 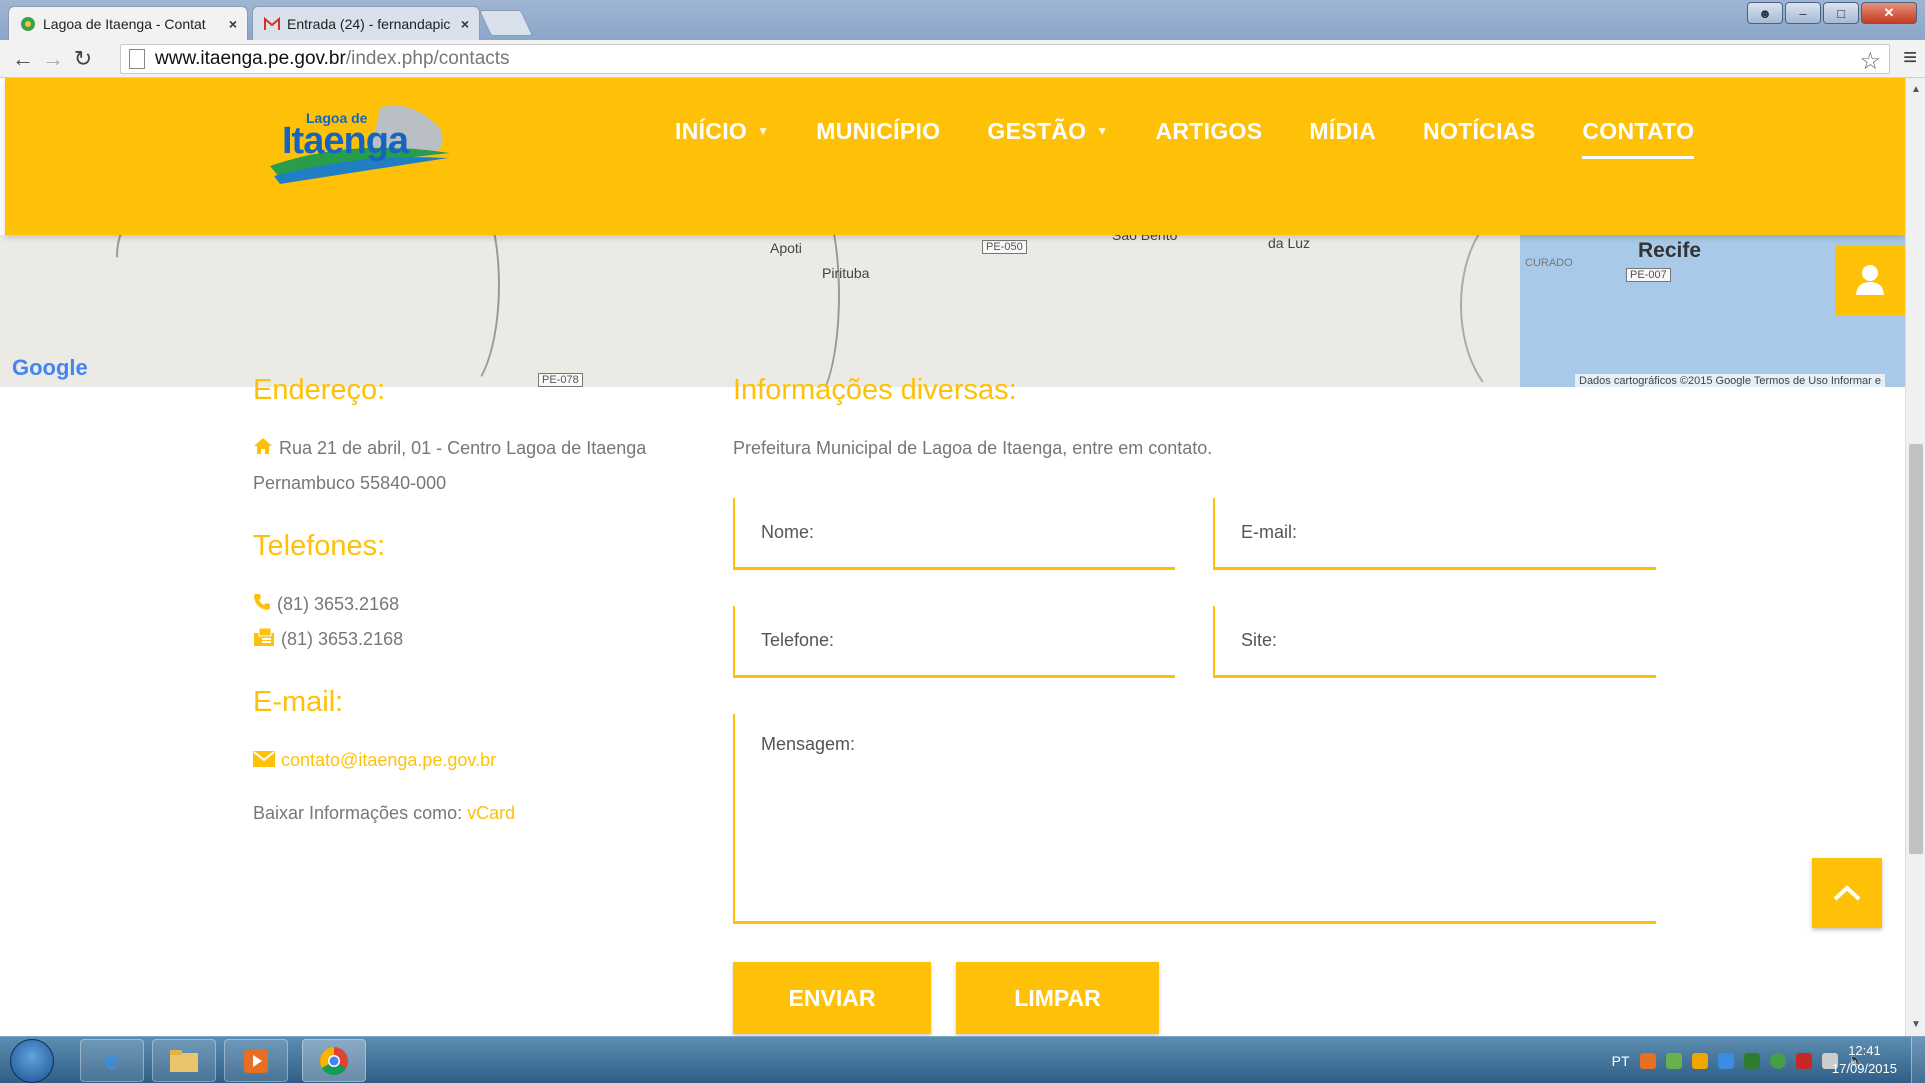 What do you see at coordinates (506, 23) in the screenshot?
I see `new-tab-button` at bounding box center [506, 23].